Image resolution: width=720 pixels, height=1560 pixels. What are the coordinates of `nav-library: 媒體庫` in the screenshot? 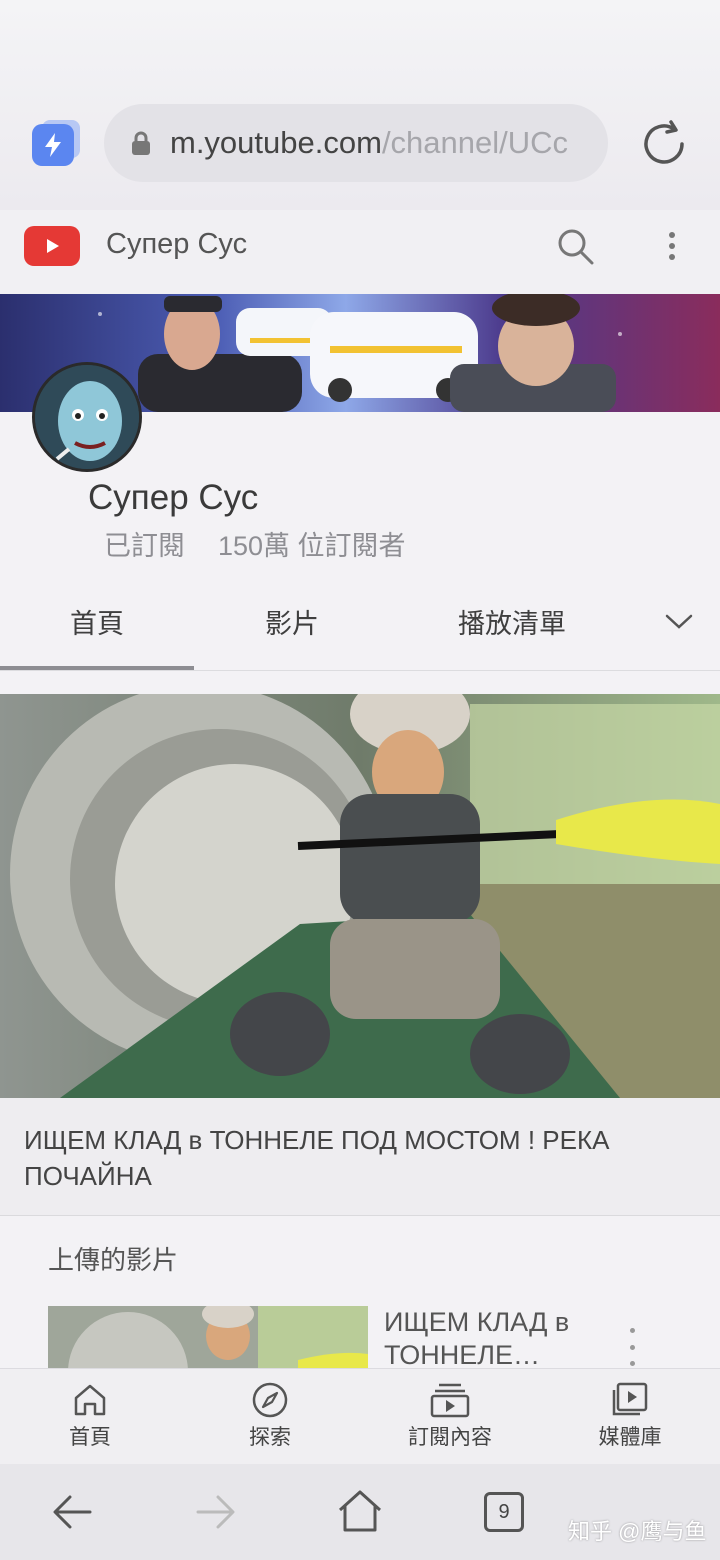 It's located at (630, 1416).